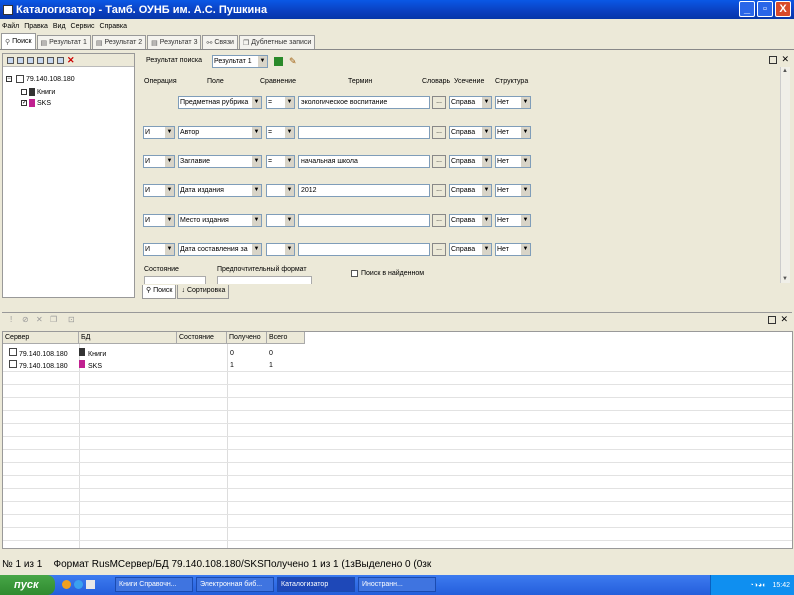 The width and height of the screenshot is (794, 595). Describe the element at coordinates (11, 319) in the screenshot. I see `refresh-icon: !` at that location.